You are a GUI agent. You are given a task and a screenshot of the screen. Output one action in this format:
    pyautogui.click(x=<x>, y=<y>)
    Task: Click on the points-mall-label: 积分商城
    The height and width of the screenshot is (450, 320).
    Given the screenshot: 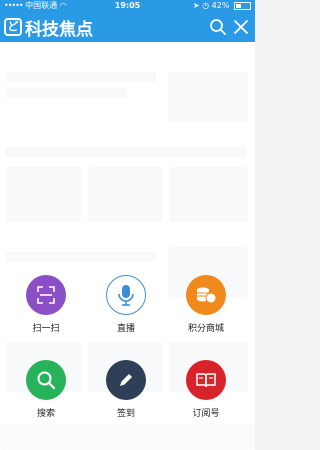 What is the action you would take?
    pyautogui.click(x=205, y=329)
    